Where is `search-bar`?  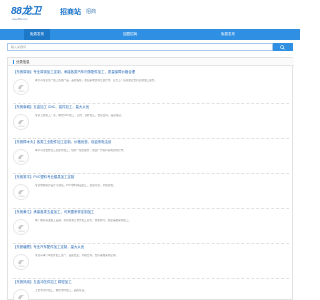 search-bar is located at coordinates (150, 47).